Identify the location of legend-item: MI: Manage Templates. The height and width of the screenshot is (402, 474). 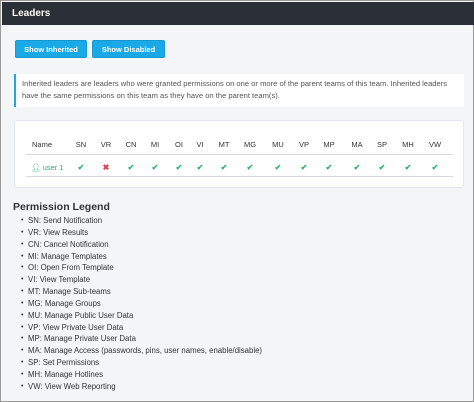
(141, 257).